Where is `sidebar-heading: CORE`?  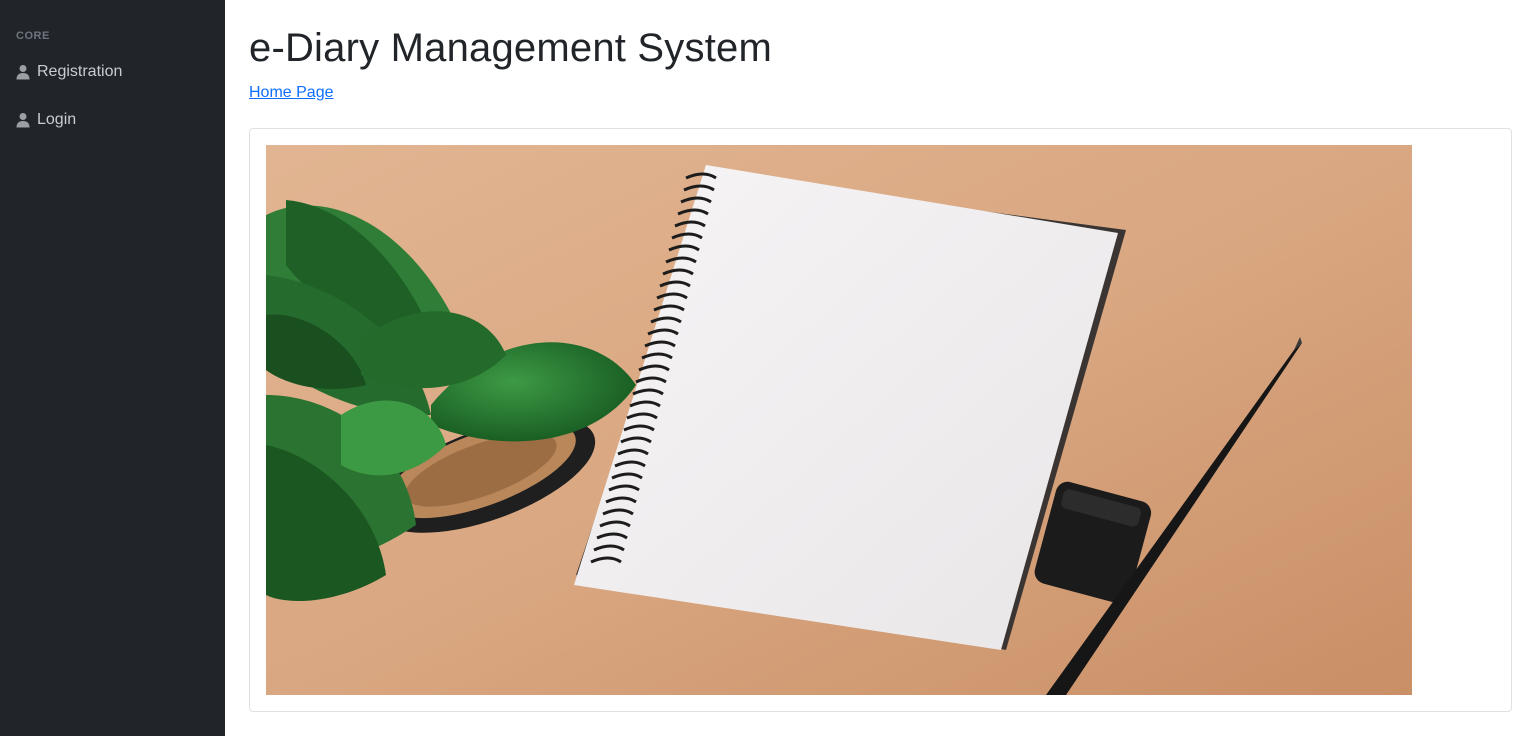
sidebar-heading: CORE is located at coordinates (33, 36).